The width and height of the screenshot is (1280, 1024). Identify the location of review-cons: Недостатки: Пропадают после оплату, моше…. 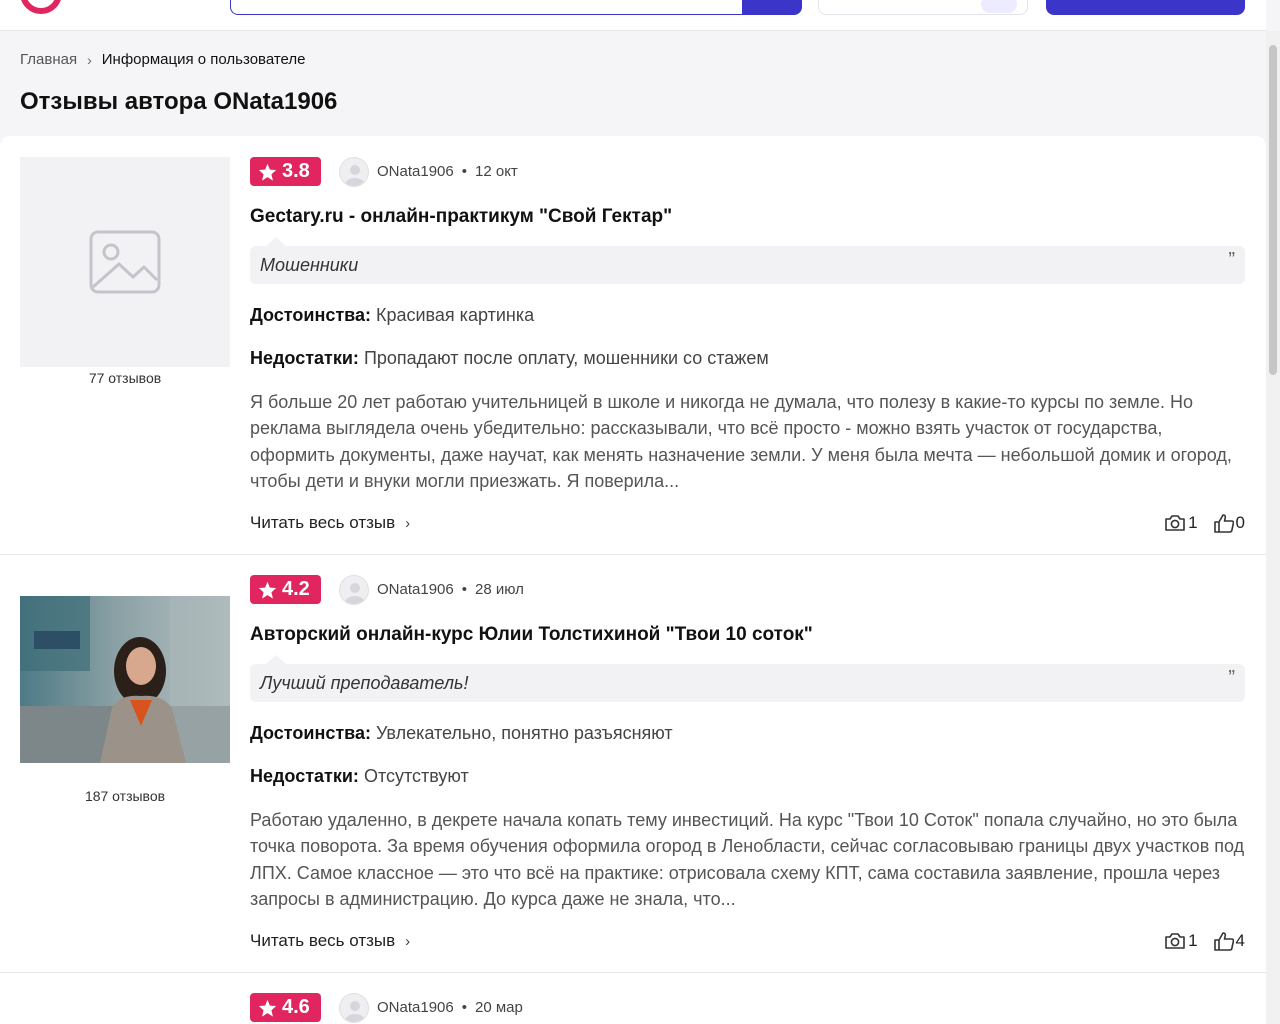
(509, 358).